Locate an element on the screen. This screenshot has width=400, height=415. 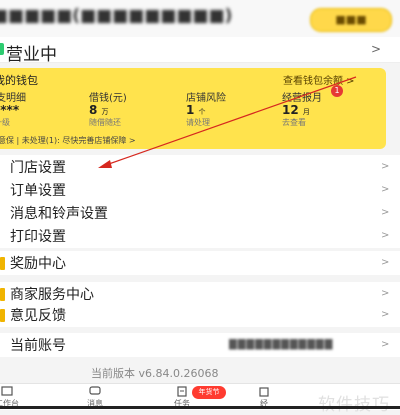
festival-badge: 年货节 is located at coordinates (209, 392).